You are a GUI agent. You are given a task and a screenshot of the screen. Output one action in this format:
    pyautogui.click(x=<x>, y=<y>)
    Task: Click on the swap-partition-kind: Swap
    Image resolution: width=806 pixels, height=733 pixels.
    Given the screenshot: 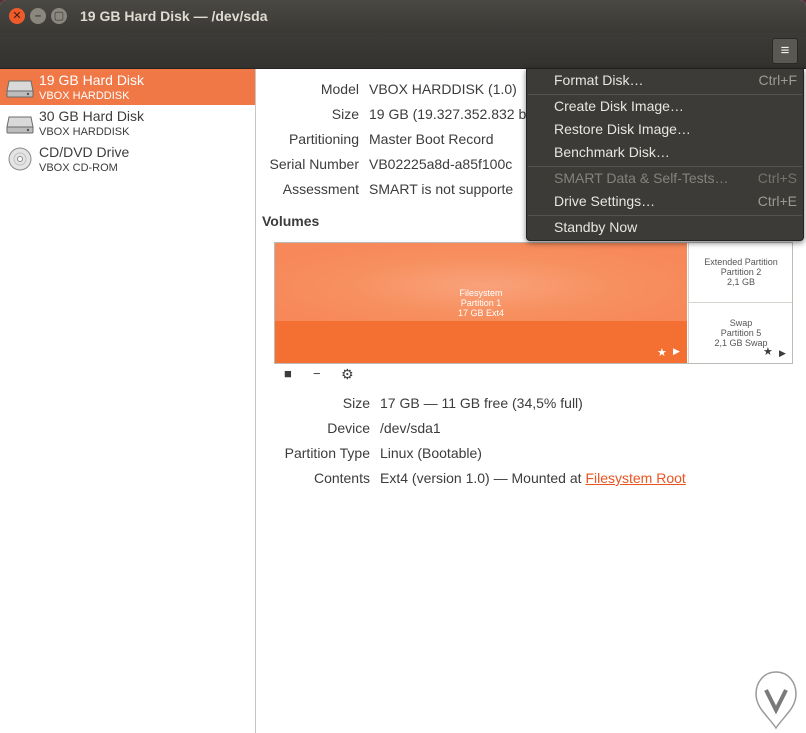 What is the action you would take?
    pyautogui.click(x=741, y=323)
    